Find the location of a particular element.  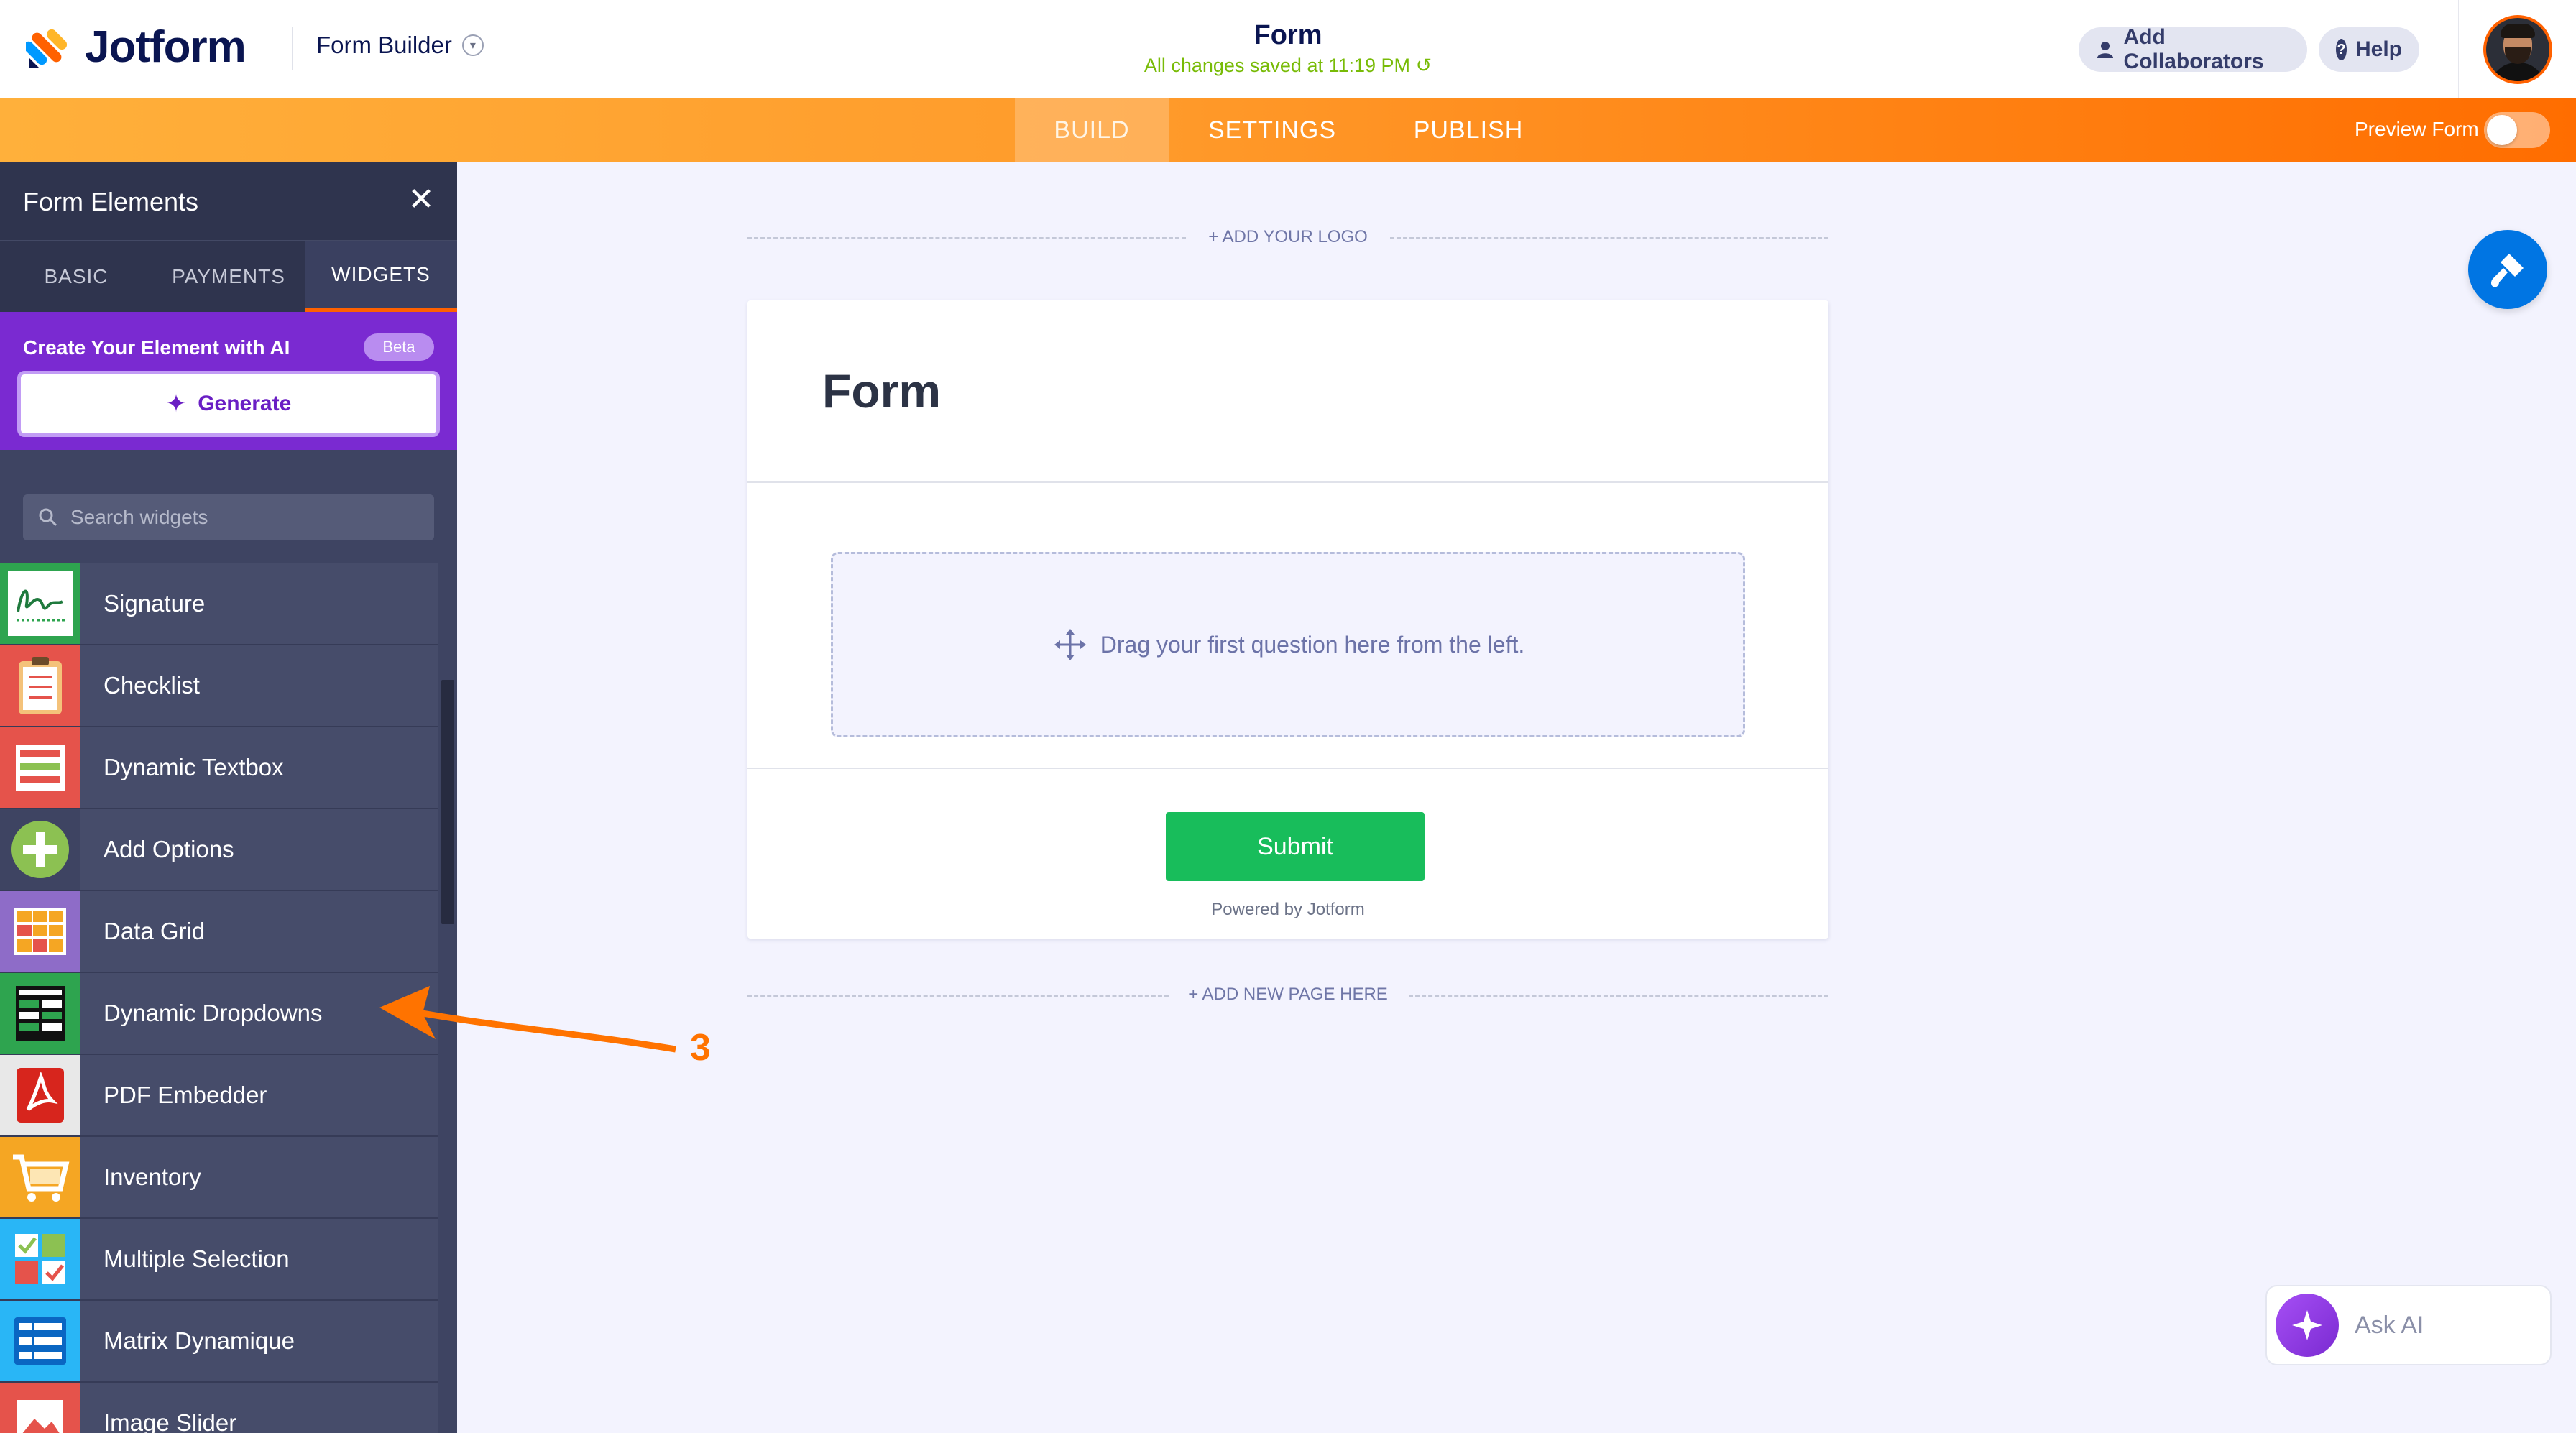

tab-widgets: WIDGETS is located at coordinates (381, 277).